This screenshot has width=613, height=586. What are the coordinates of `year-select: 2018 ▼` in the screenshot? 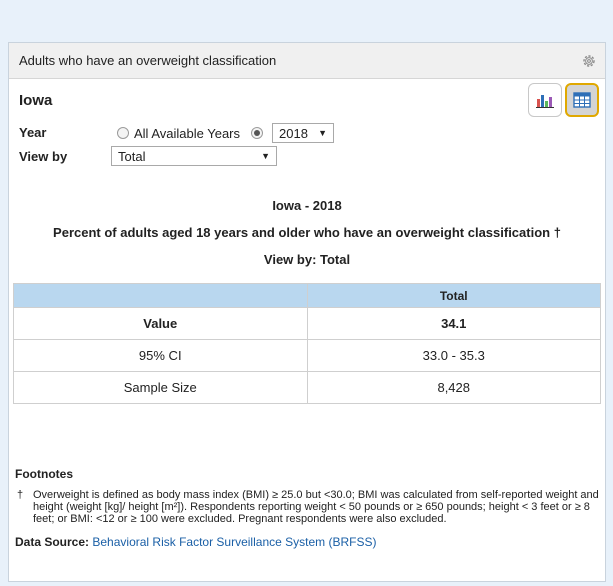 It's located at (303, 133).